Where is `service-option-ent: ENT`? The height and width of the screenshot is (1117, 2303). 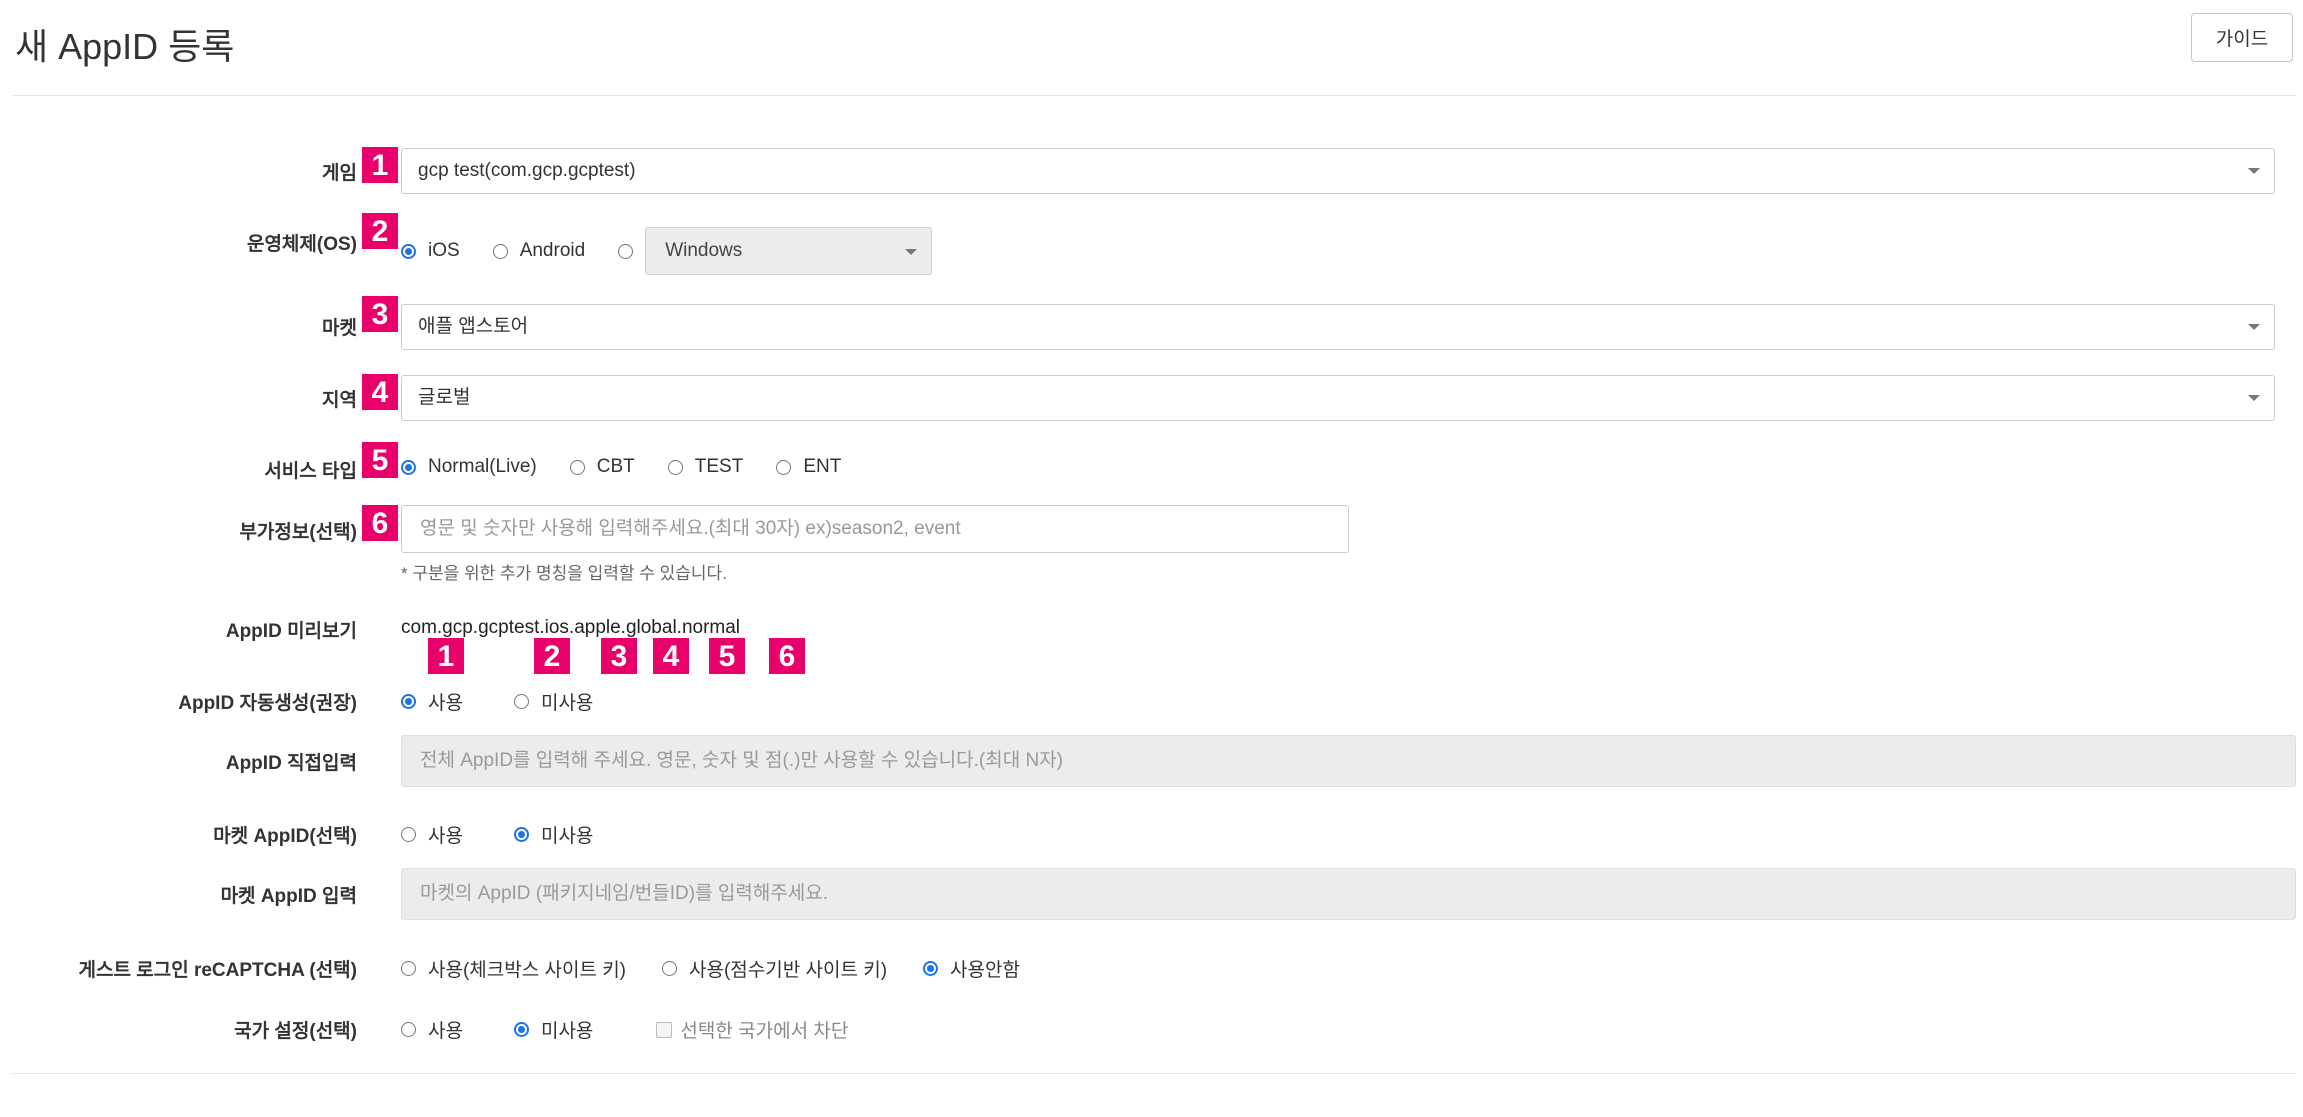 service-option-ent: ENT is located at coordinates (808, 467).